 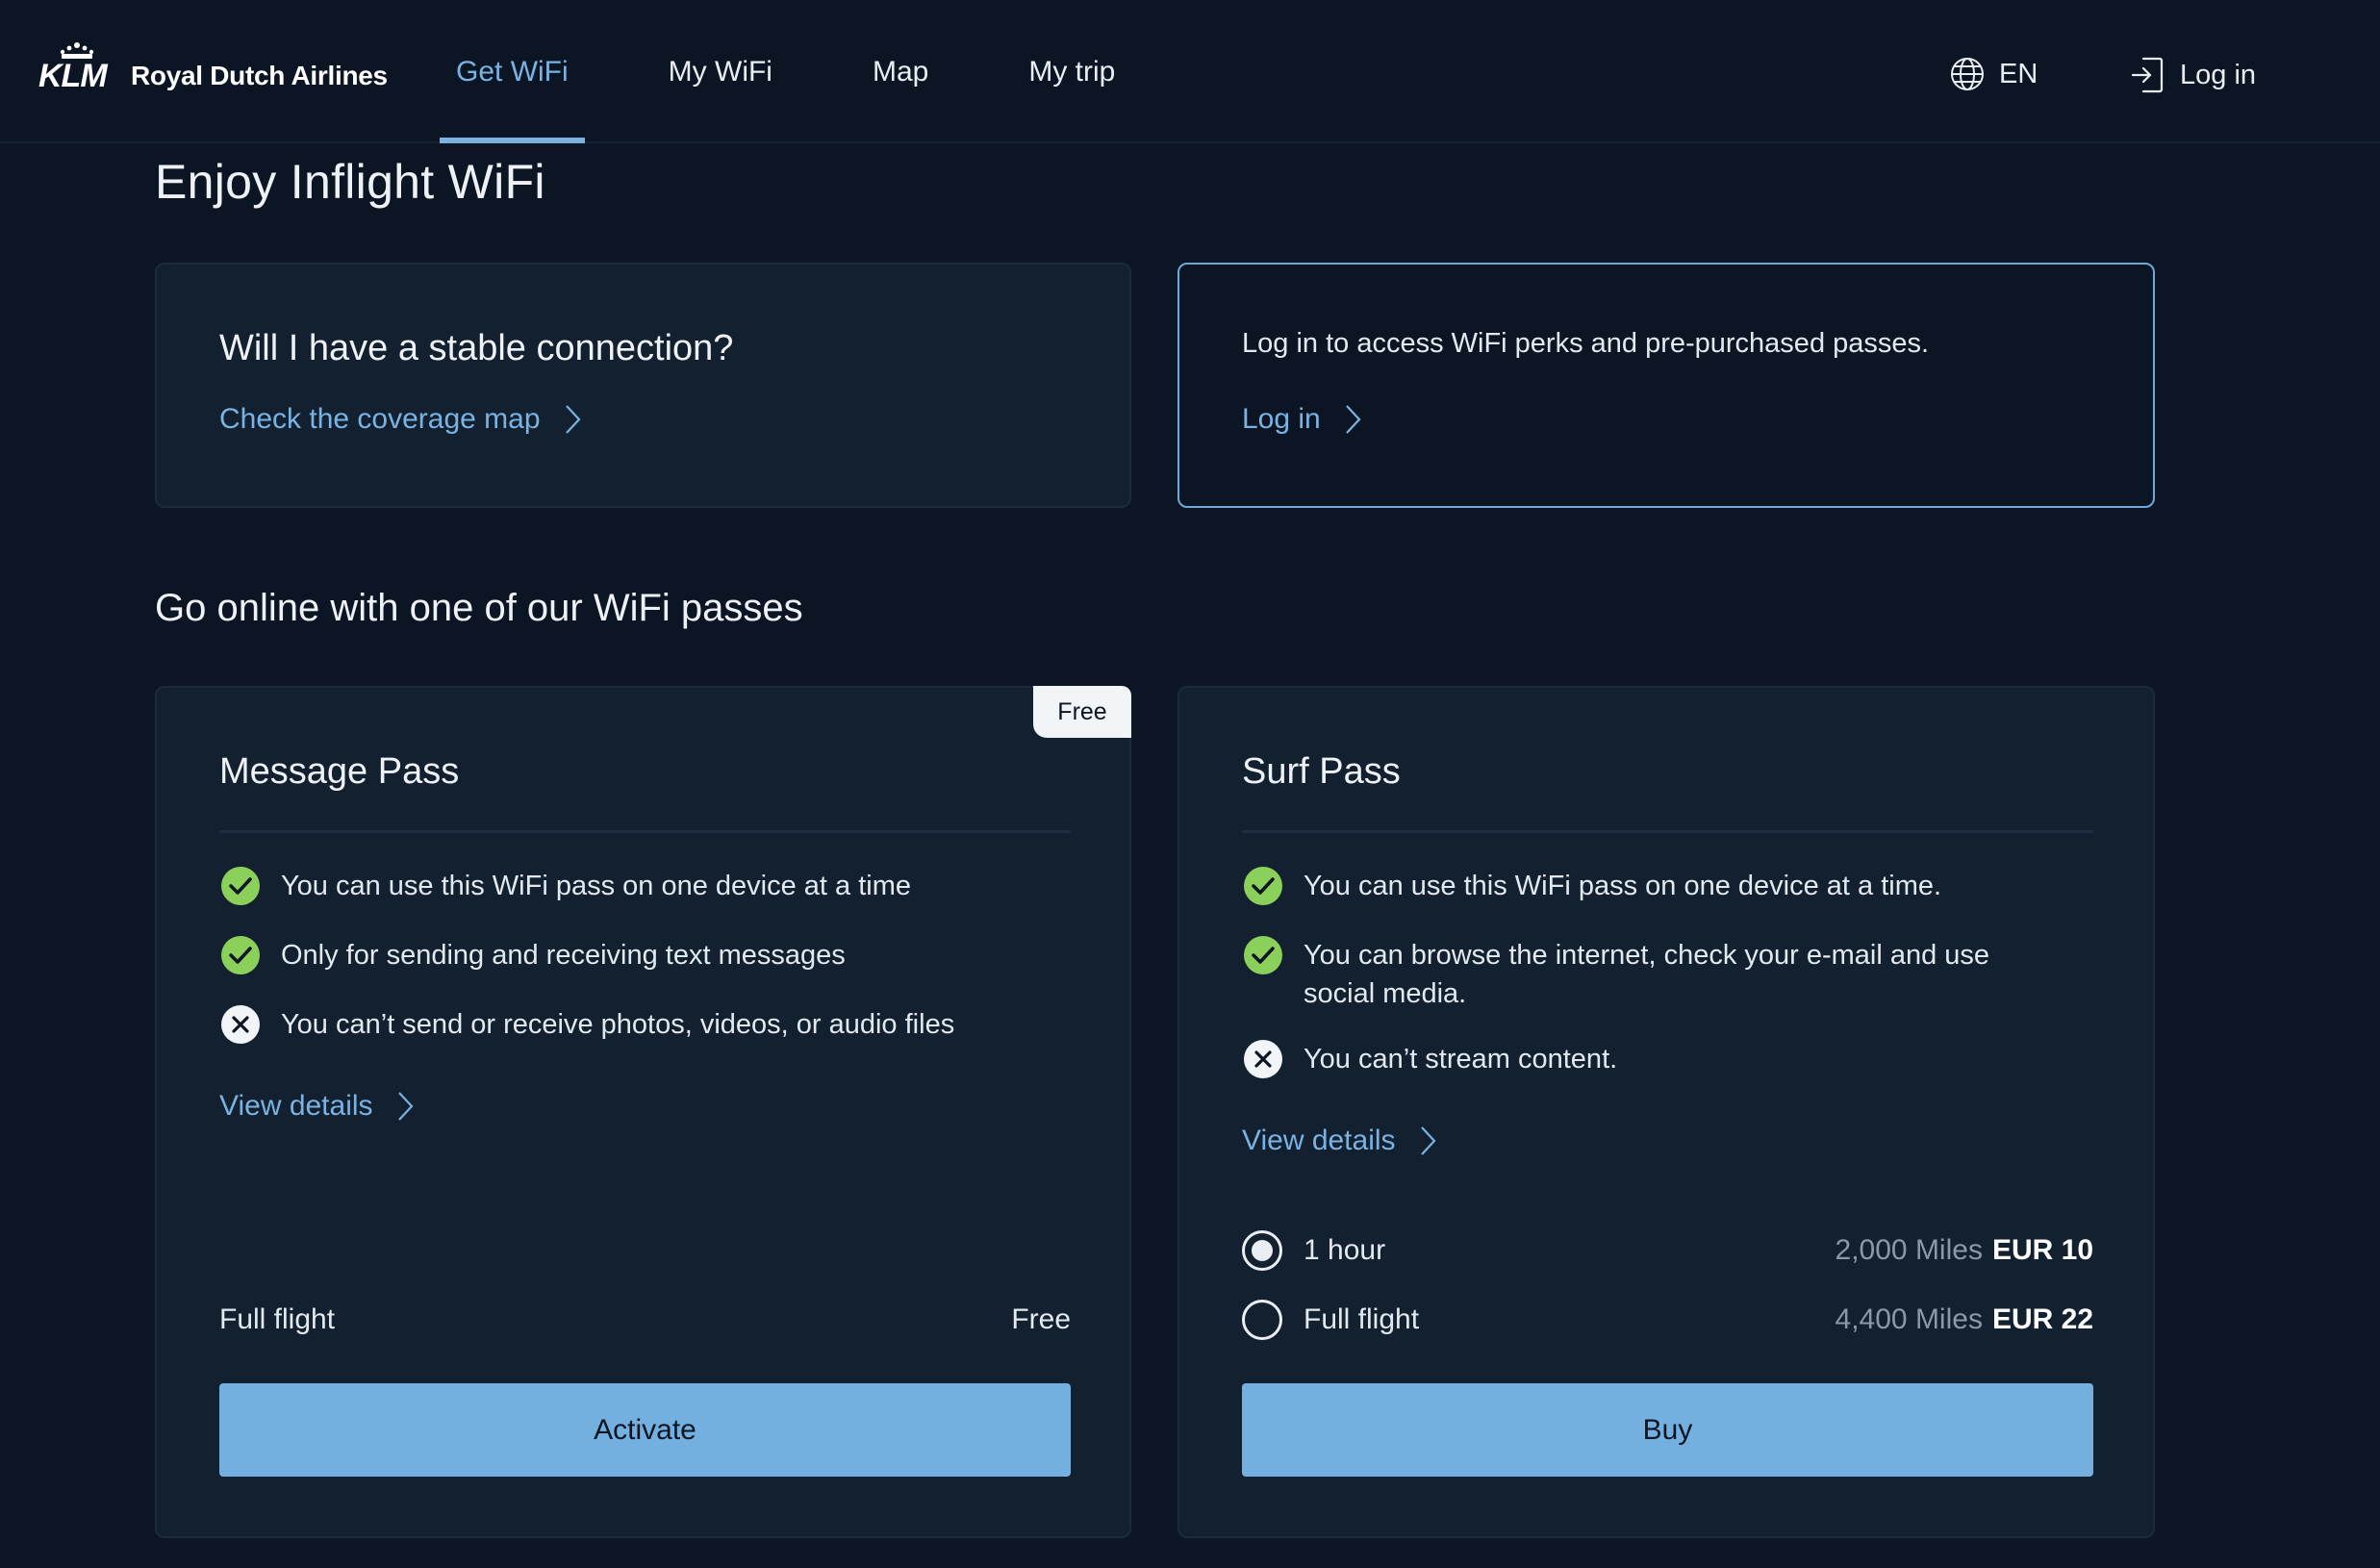 I want to click on option-eur-price: EUR 22, so click(x=2042, y=1319).